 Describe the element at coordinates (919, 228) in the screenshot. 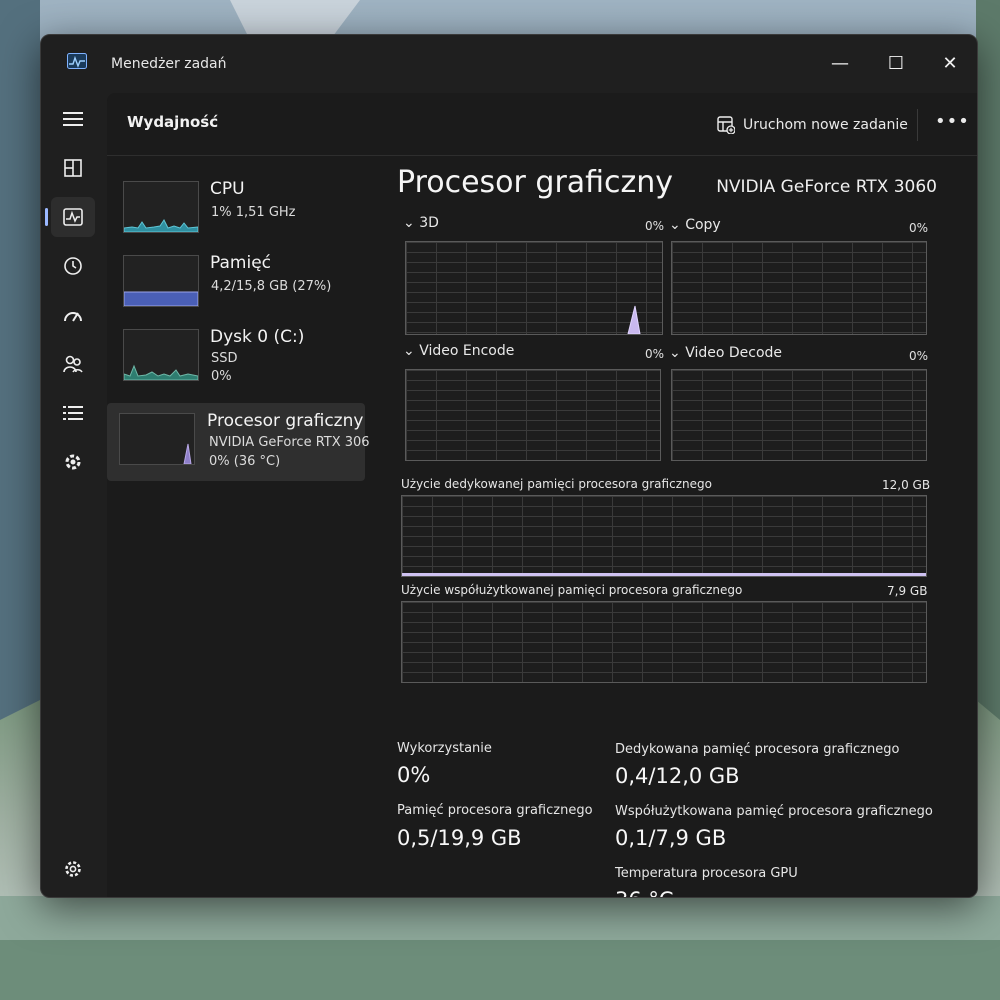

I see `engine-copy-percent: 0%` at that location.